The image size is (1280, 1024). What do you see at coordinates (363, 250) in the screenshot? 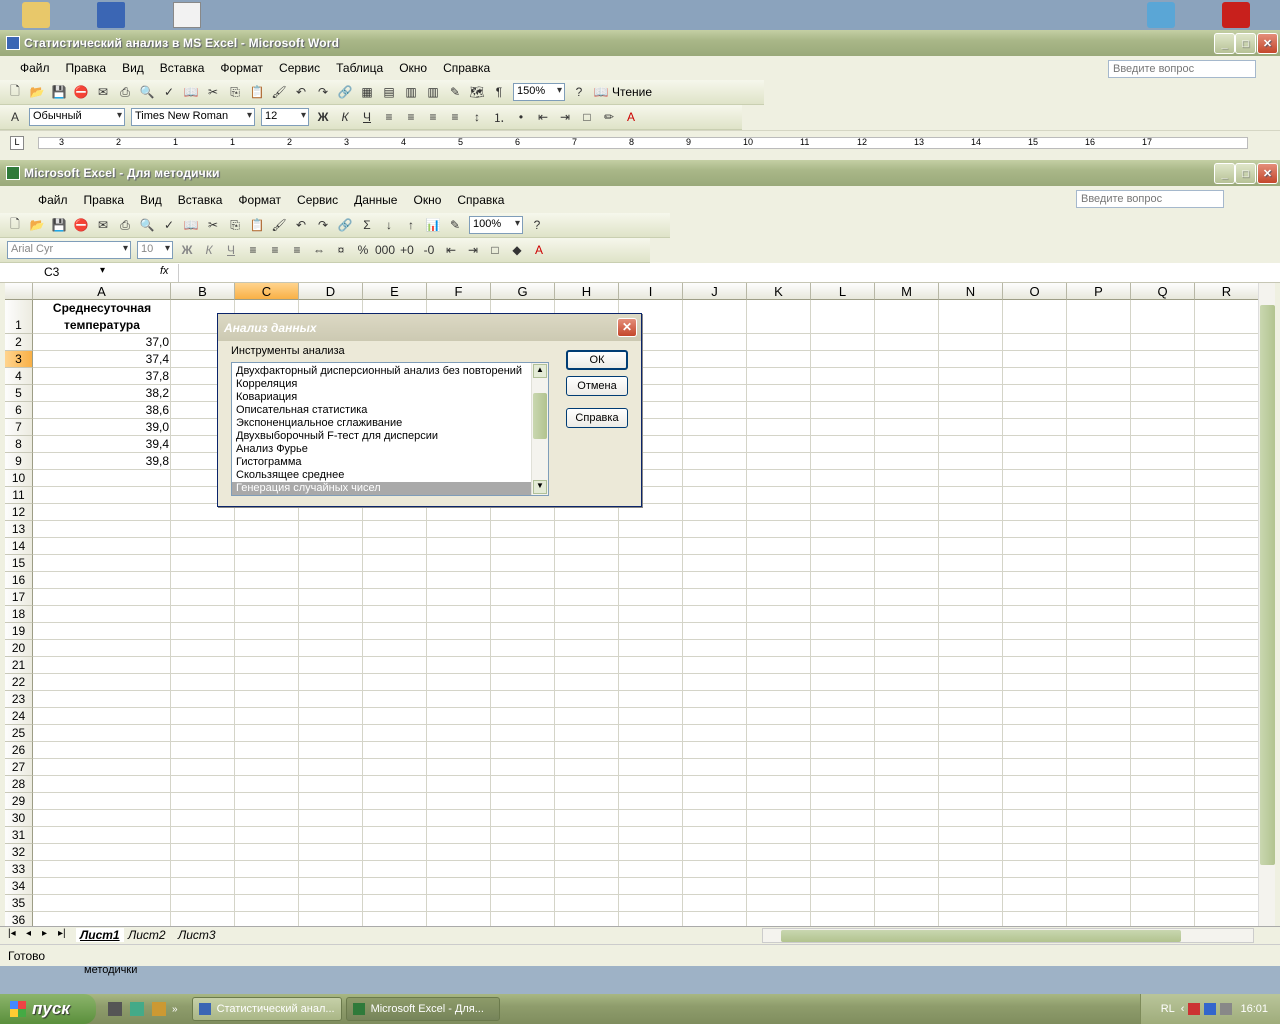
I see `percent-icon: %` at bounding box center [363, 250].